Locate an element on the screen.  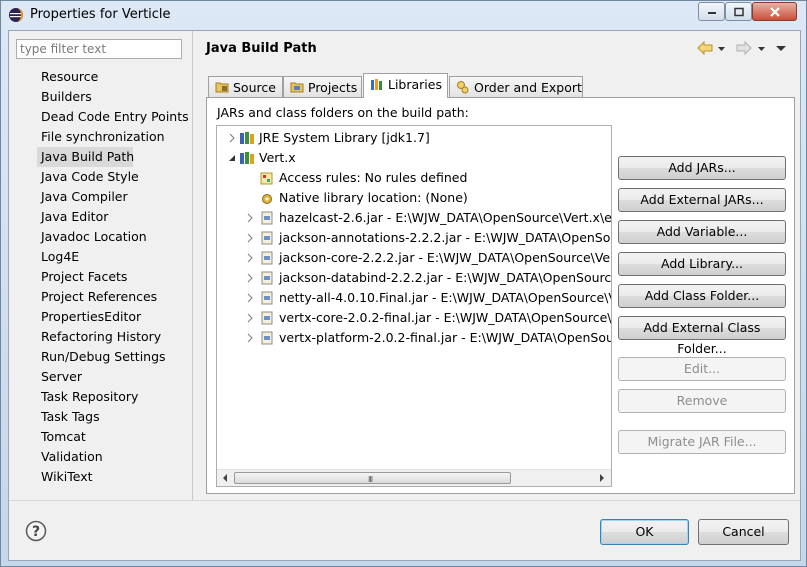
projects-icon is located at coordinates (297, 87).